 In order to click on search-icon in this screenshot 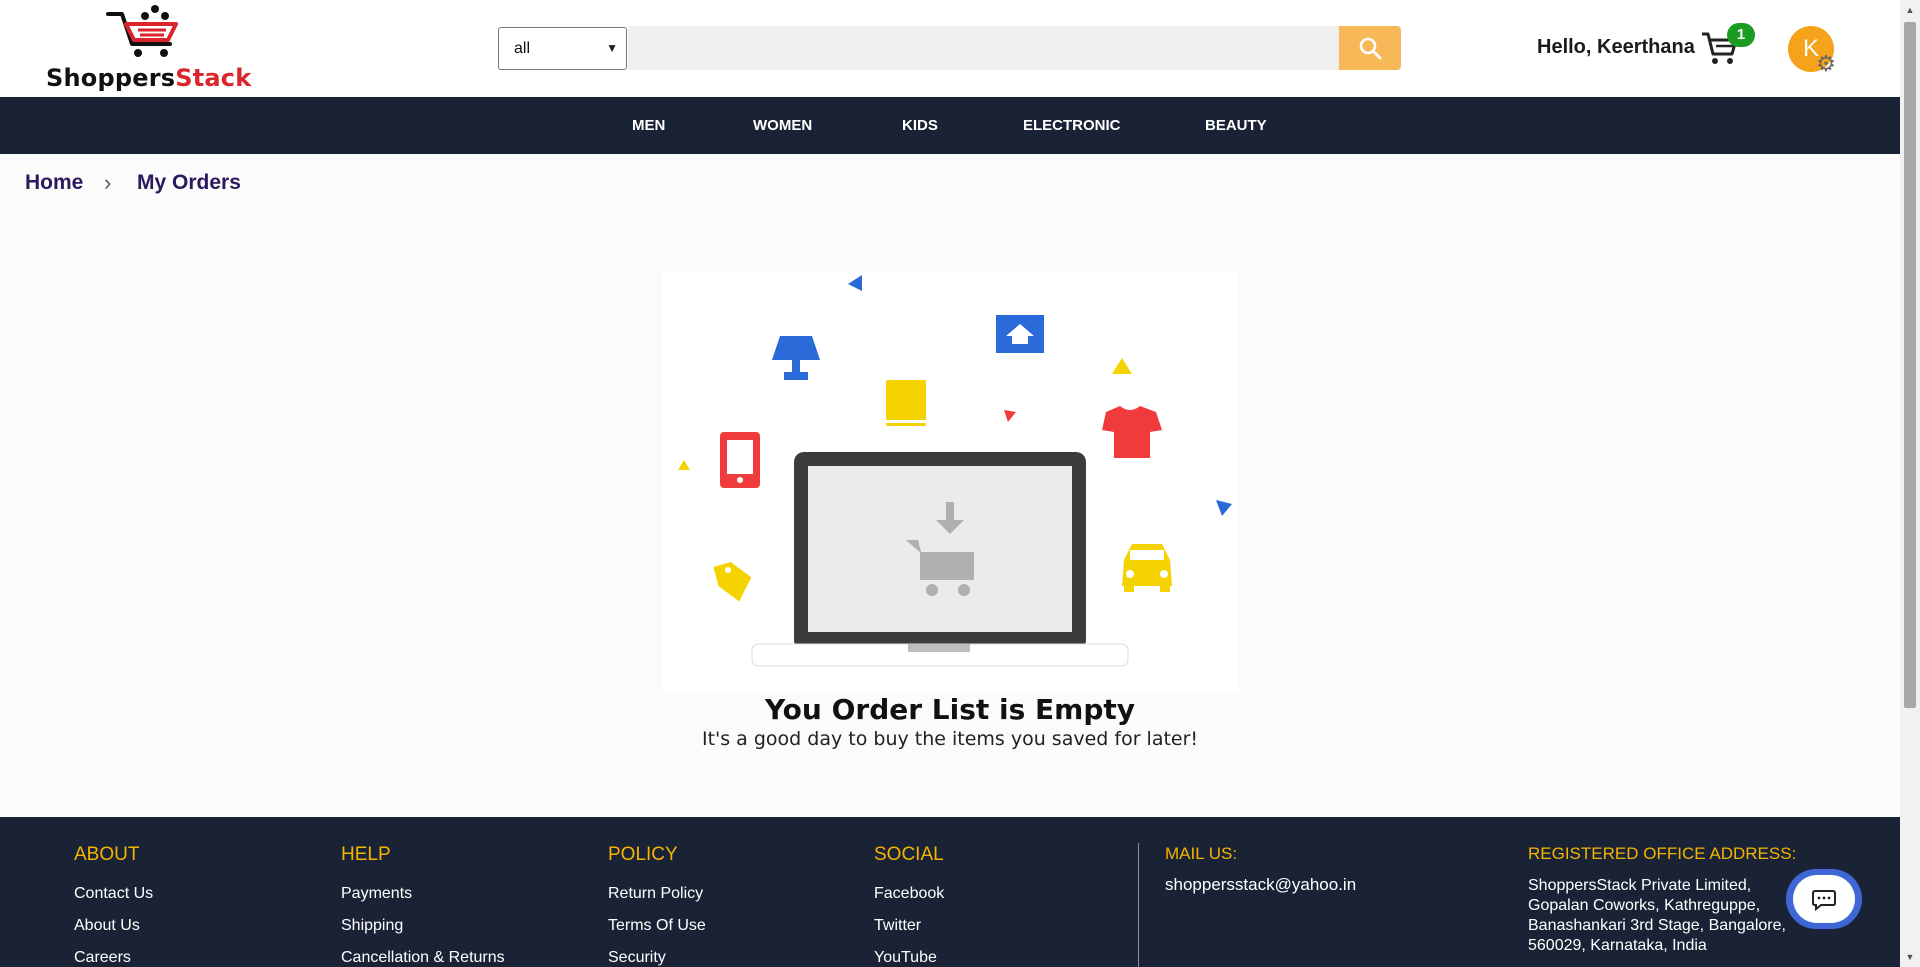, I will do `click(1370, 48)`.